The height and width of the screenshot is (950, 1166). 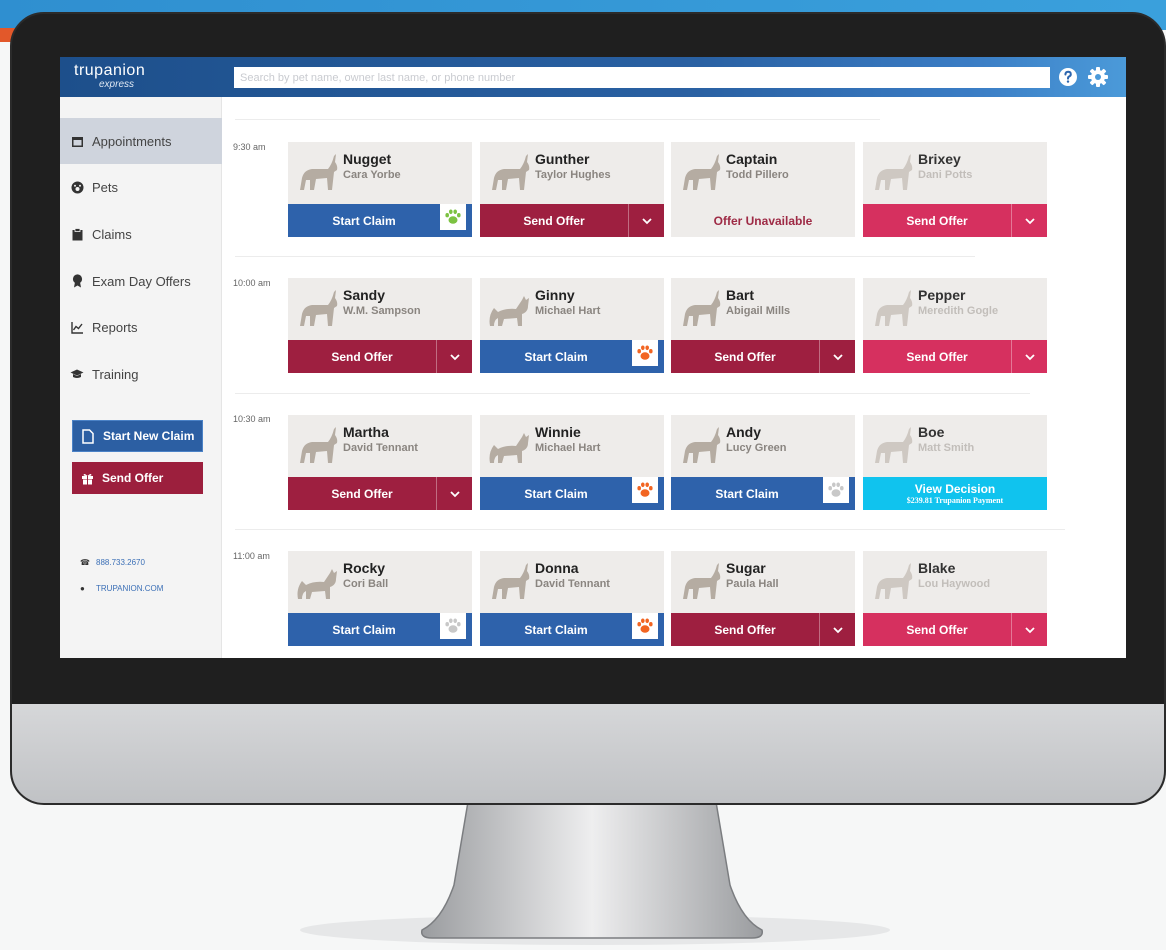 What do you see at coordinates (945, 175) in the screenshot?
I see `owner-name: Dani Potts` at bounding box center [945, 175].